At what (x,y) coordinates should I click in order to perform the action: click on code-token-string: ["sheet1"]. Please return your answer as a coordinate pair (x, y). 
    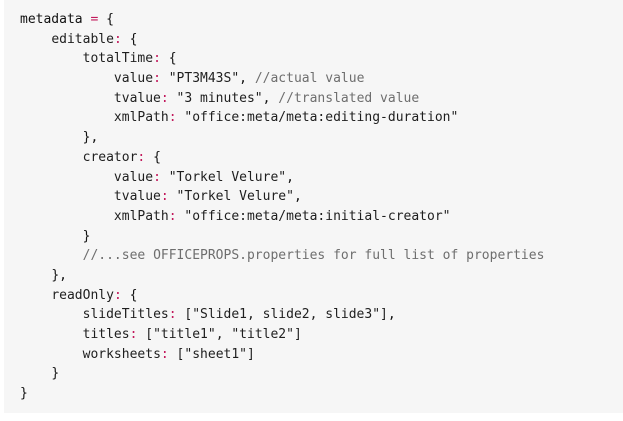
    Looking at the image, I should click on (211, 354).